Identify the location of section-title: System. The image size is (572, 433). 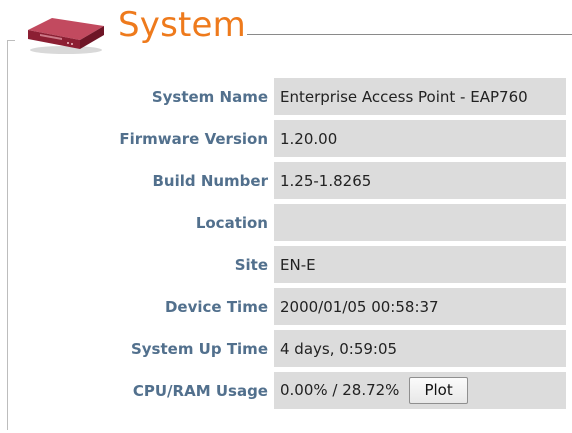
(182, 25).